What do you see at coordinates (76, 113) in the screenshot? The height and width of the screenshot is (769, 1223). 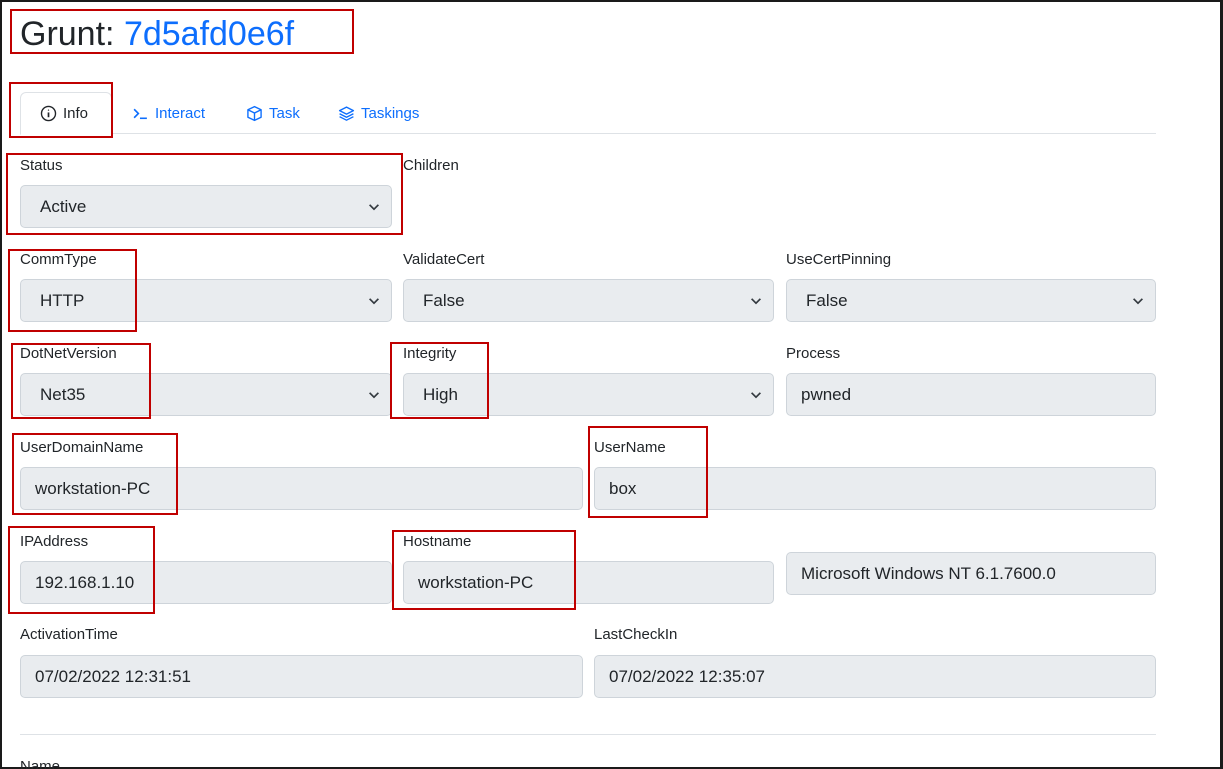 I see `tab-info-label: Info` at bounding box center [76, 113].